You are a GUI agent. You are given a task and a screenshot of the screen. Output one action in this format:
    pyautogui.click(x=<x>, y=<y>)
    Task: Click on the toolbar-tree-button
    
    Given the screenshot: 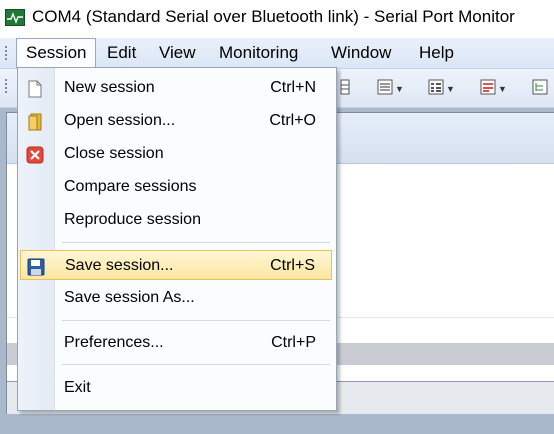 What is the action you would take?
    pyautogui.click(x=543, y=88)
    